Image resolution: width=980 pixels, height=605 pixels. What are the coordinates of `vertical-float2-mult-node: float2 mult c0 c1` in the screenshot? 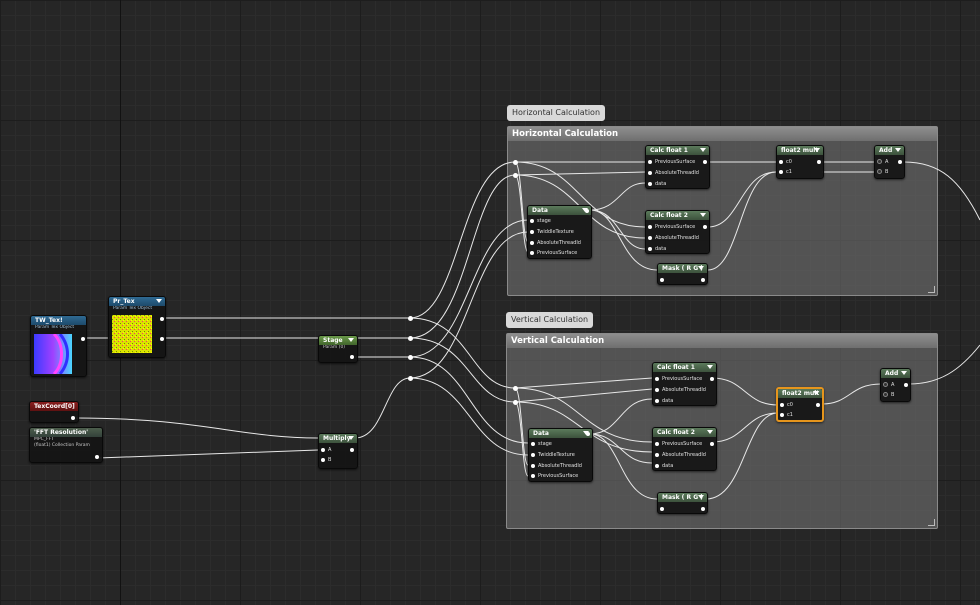 It's located at (800, 404).